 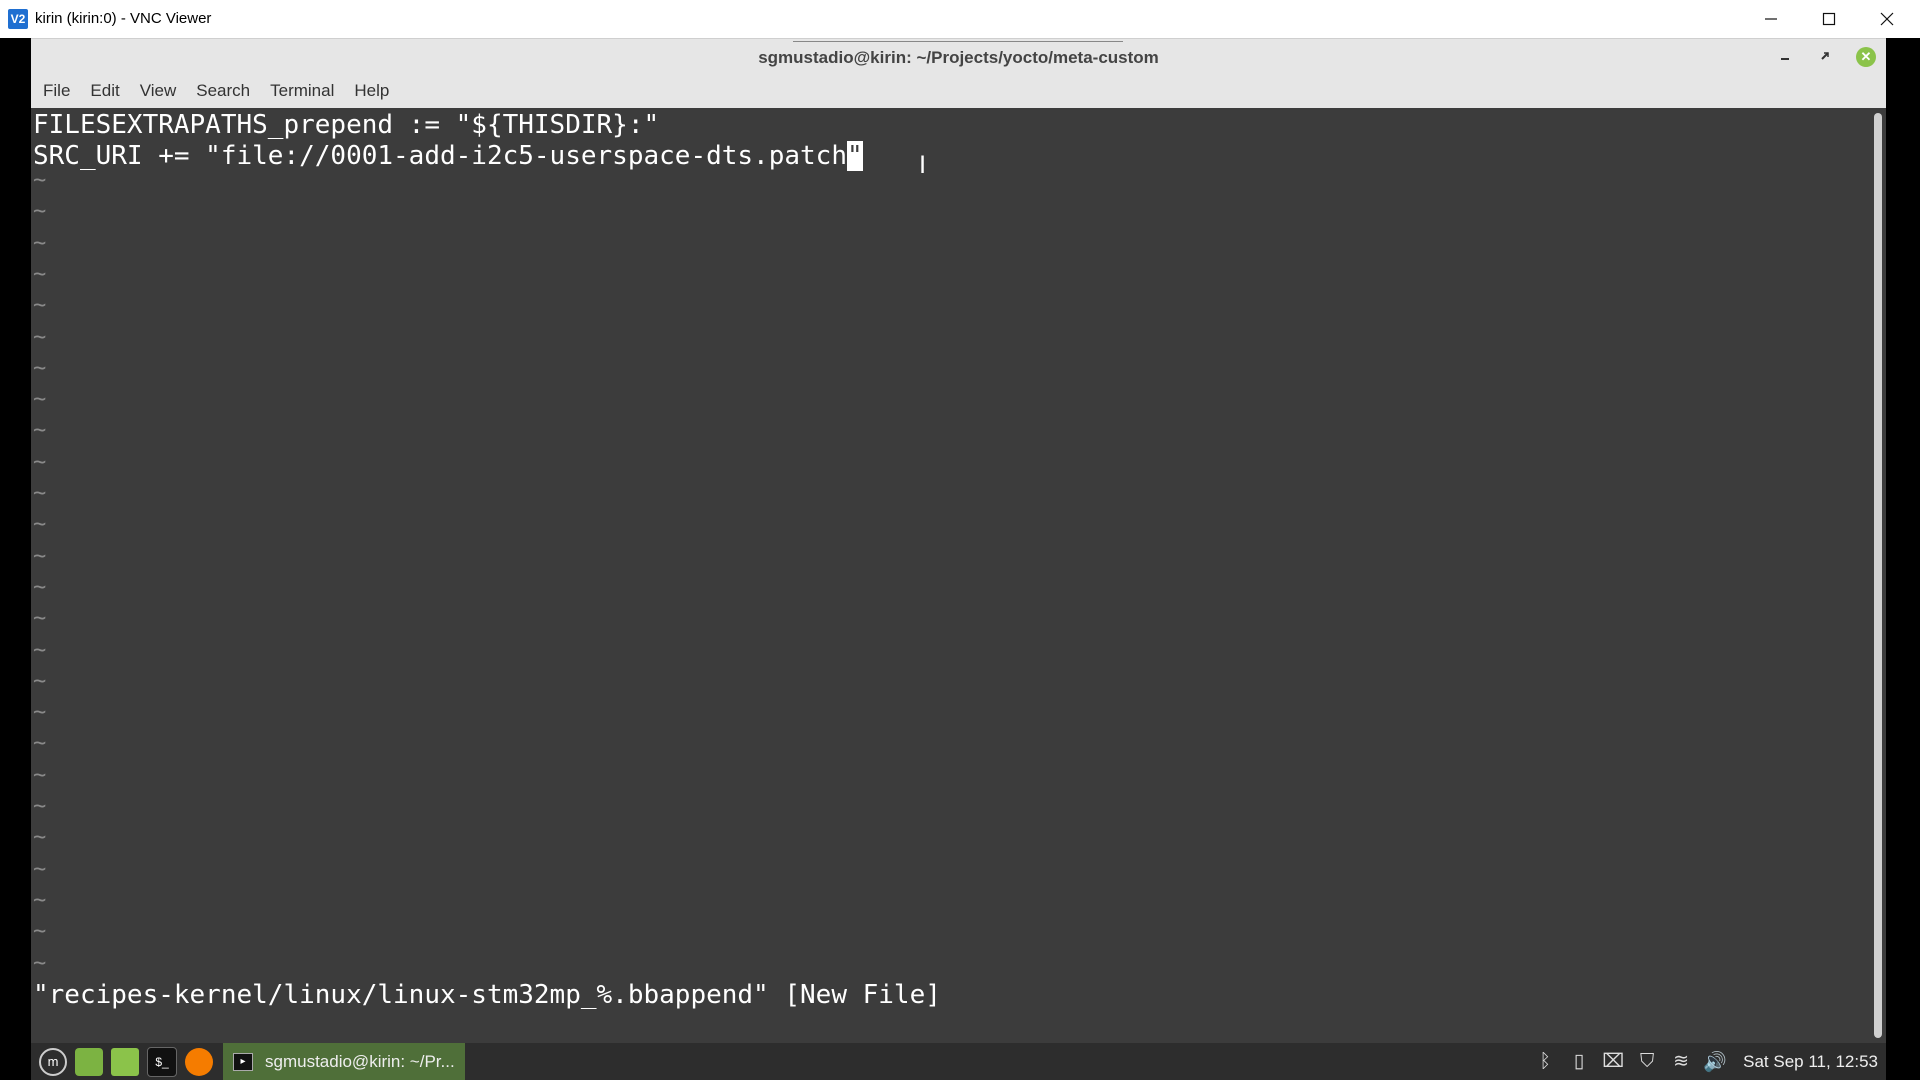 What do you see at coordinates (56, 91) in the screenshot?
I see `menu-file: File` at bounding box center [56, 91].